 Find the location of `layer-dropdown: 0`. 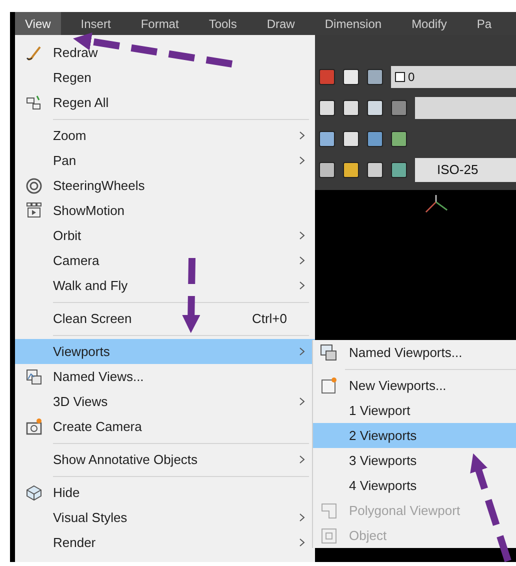

layer-dropdown: 0 is located at coordinates (453, 77).